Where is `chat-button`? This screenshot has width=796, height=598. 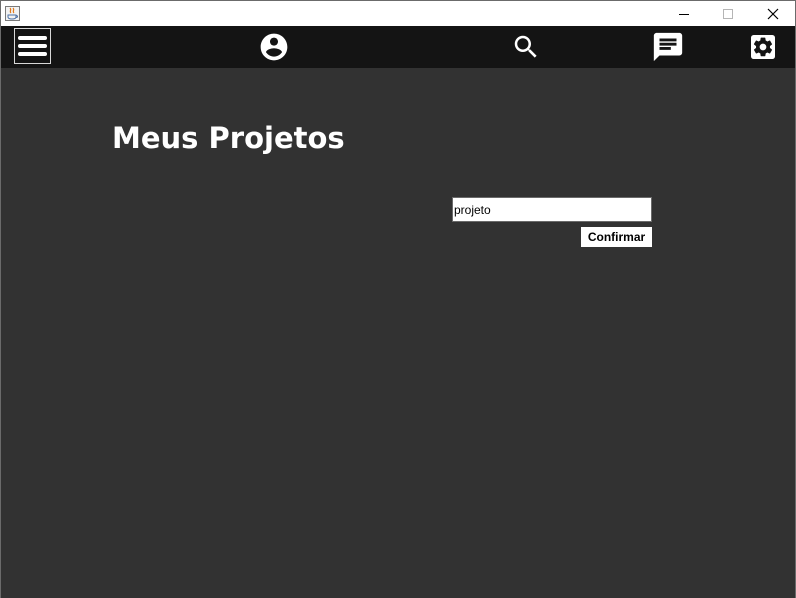 chat-button is located at coordinates (668, 47).